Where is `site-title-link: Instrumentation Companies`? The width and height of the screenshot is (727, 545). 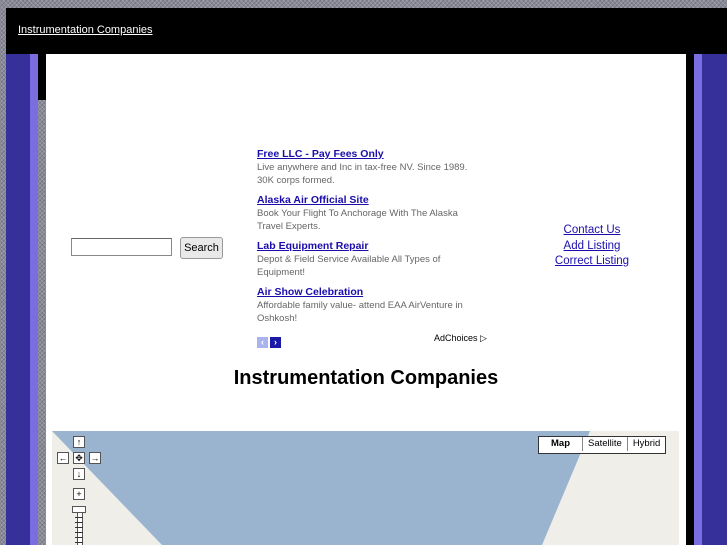
site-title-link: Instrumentation Companies is located at coordinates (85, 30).